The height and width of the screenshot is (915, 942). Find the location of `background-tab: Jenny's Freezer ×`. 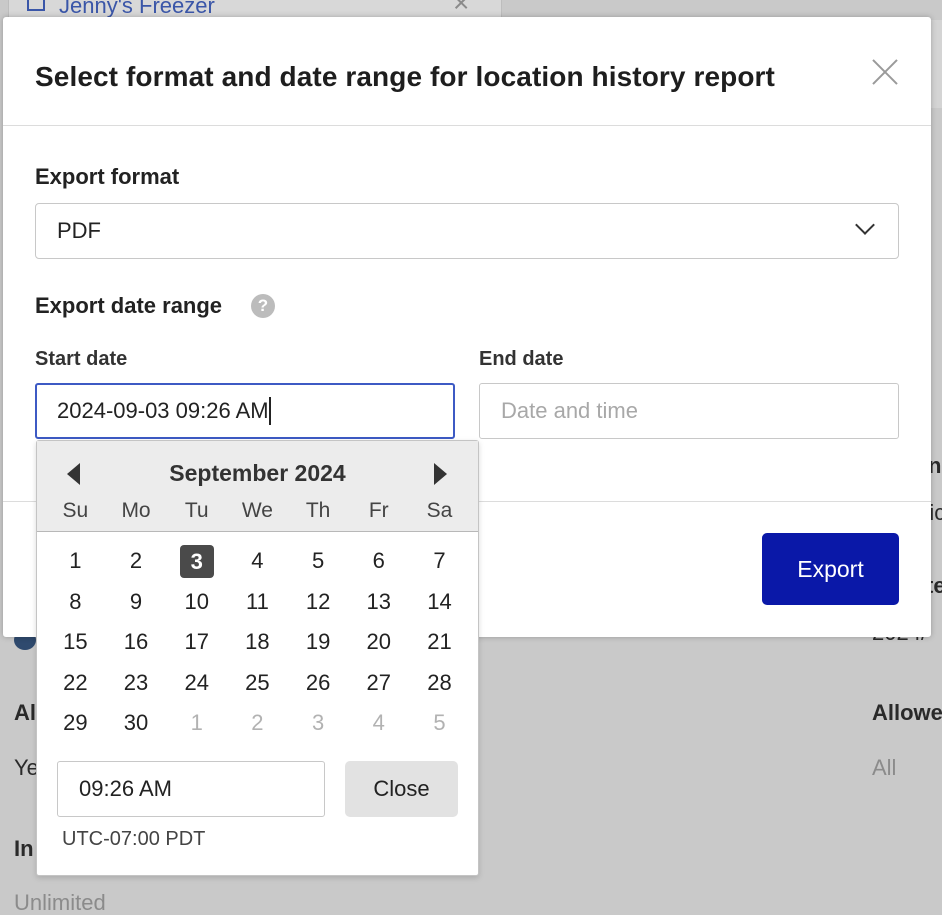

background-tab: Jenny's Freezer × is located at coordinates (255, 9).